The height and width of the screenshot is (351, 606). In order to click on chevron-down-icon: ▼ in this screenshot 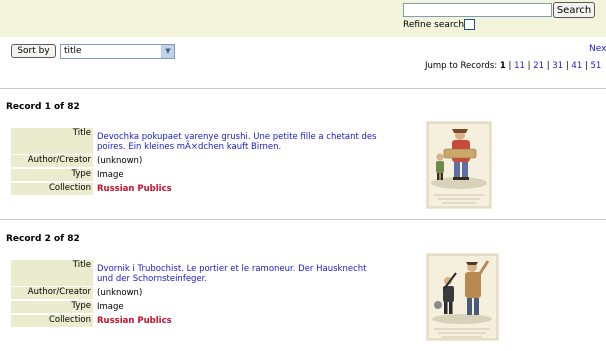, I will do `click(167, 51)`.